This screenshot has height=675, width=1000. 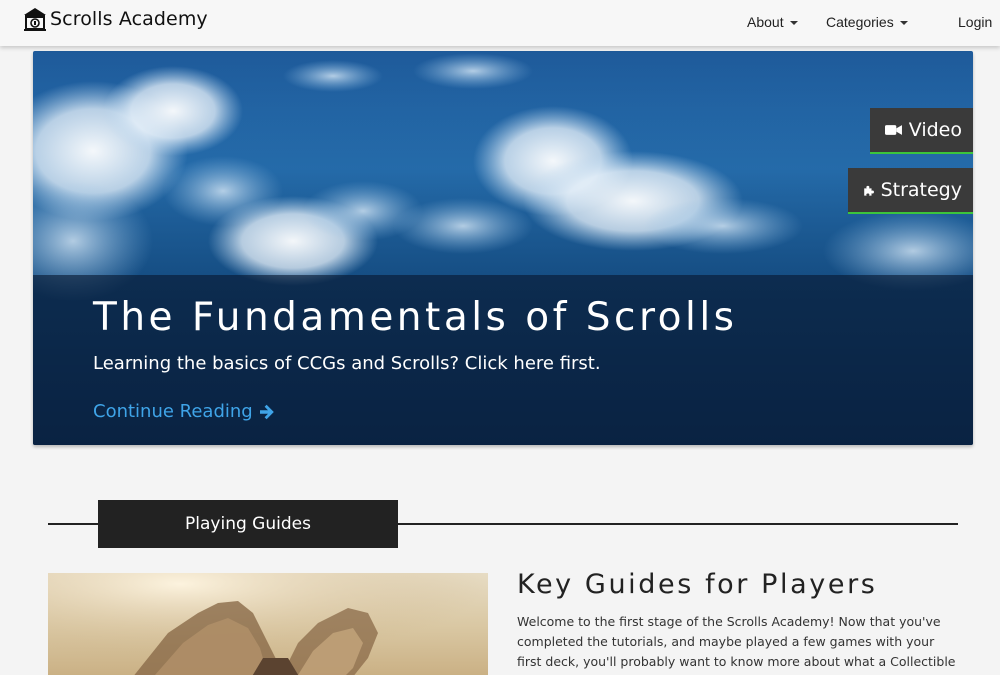 What do you see at coordinates (921, 190) in the screenshot?
I see `strategy-tag-label: Strategy` at bounding box center [921, 190].